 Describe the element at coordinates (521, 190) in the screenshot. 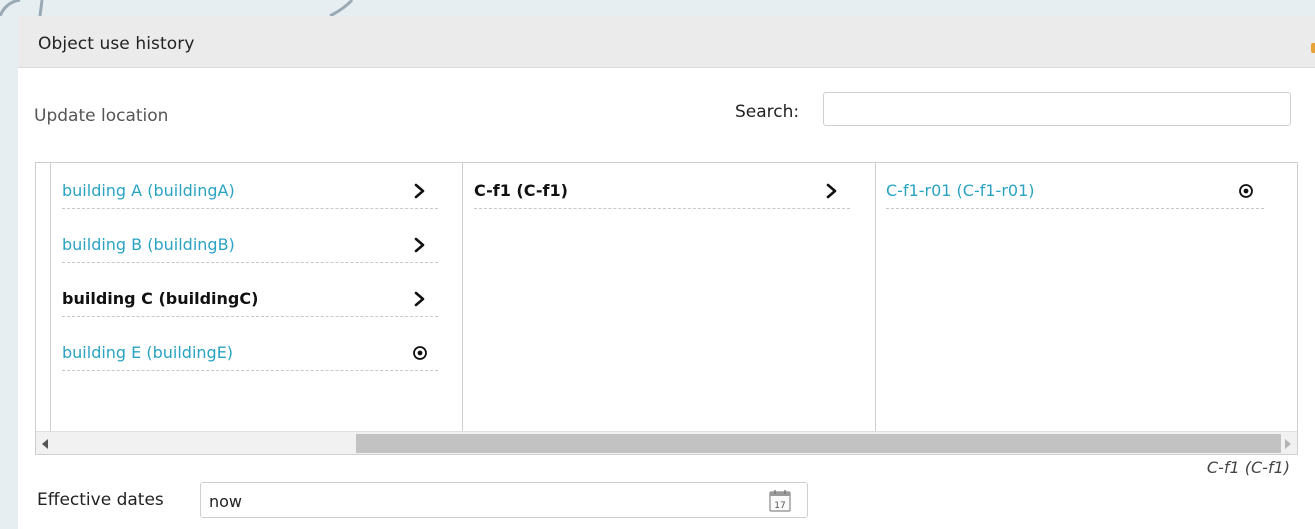

I see `location-item-label: C-f1 (C-f1)` at that location.